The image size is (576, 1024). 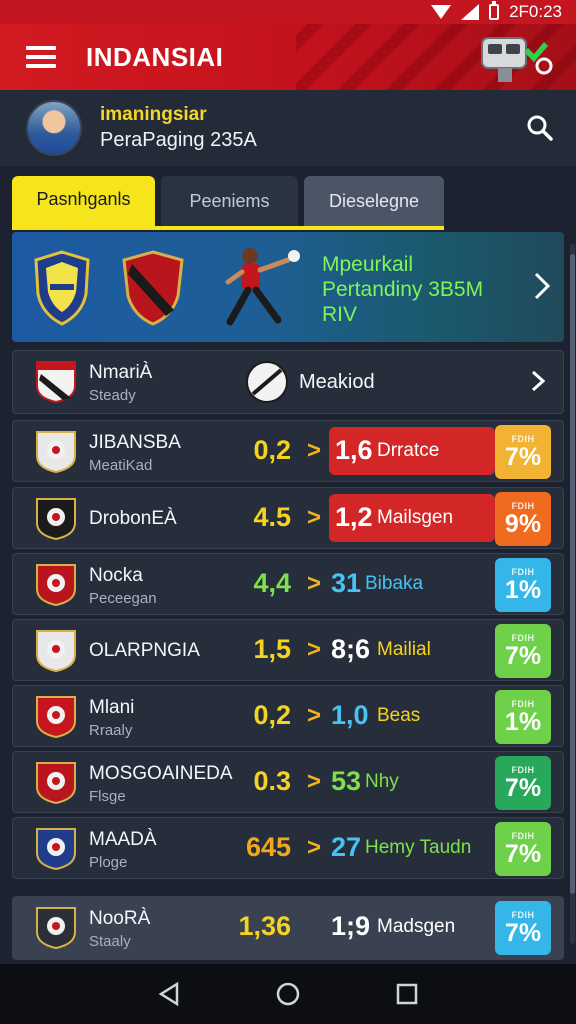 What do you see at coordinates (374, 201) in the screenshot?
I see `tab-dieselegne: Dieselegne` at bounding box center [374, 201].